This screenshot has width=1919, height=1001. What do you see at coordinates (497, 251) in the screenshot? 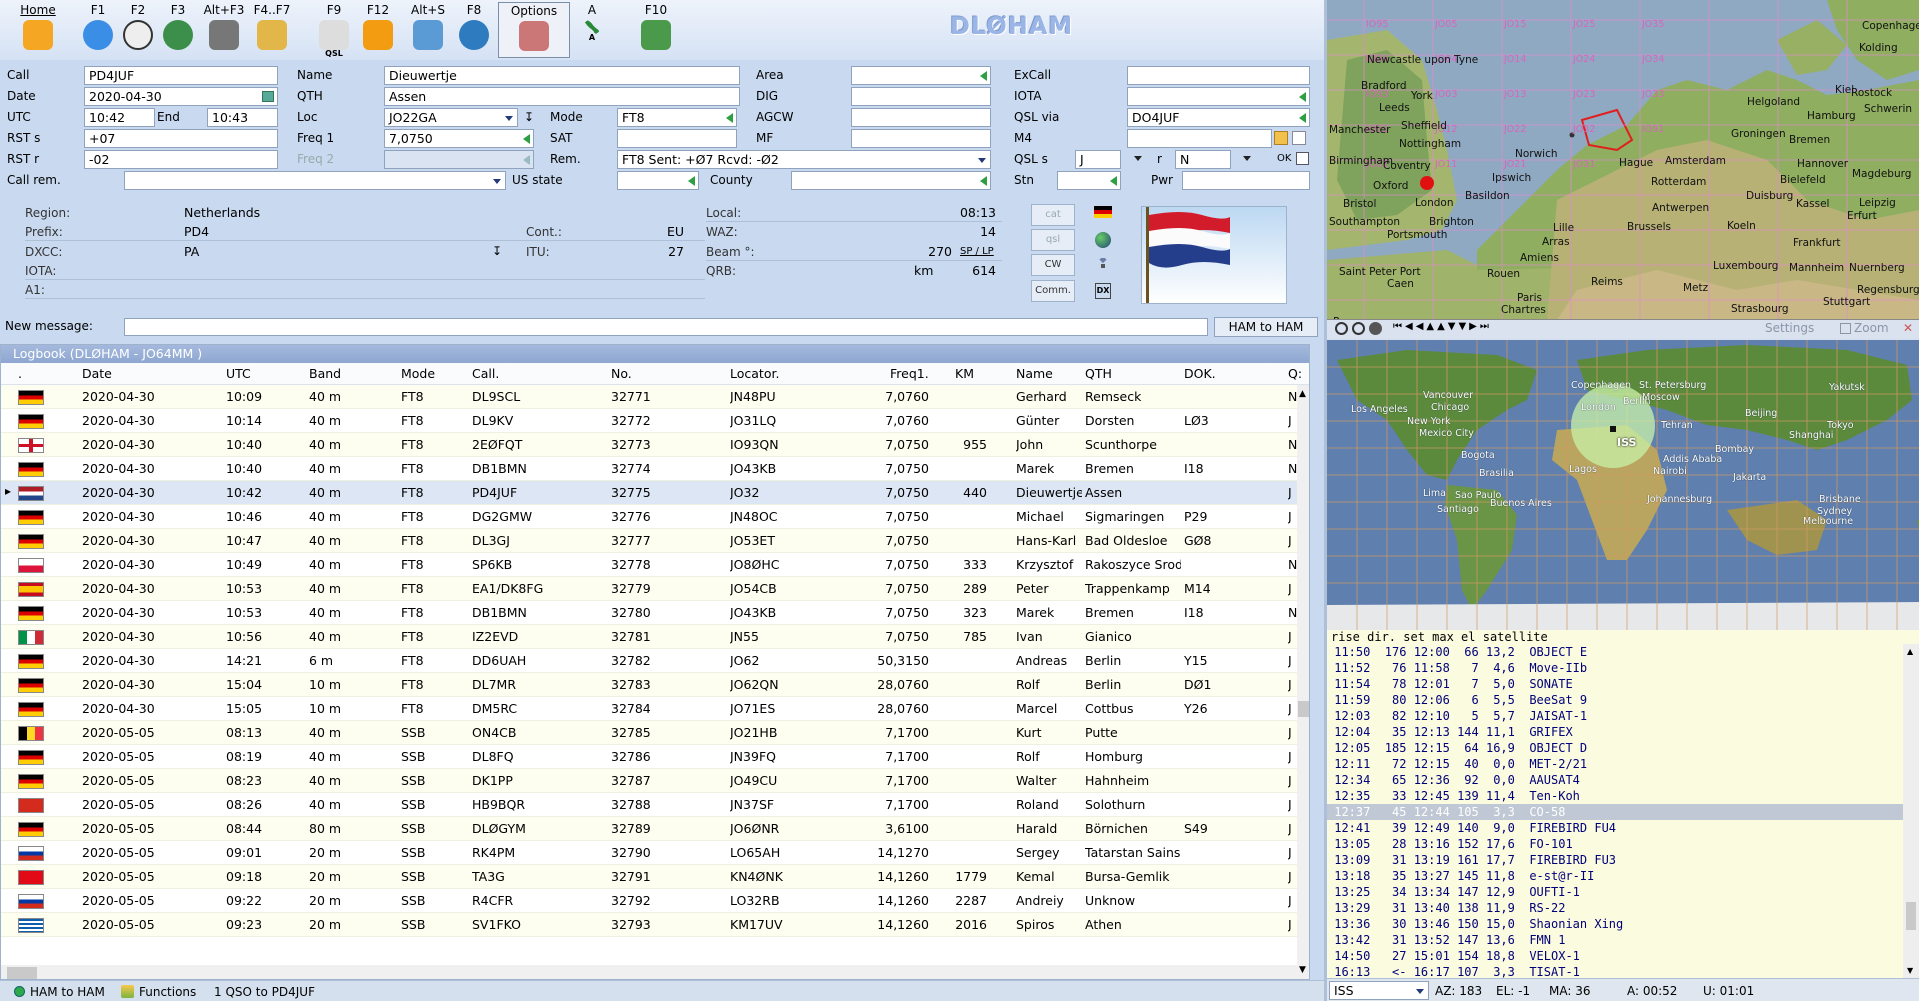
I see `download-icon: ↧` at bounding box center [497, 251].